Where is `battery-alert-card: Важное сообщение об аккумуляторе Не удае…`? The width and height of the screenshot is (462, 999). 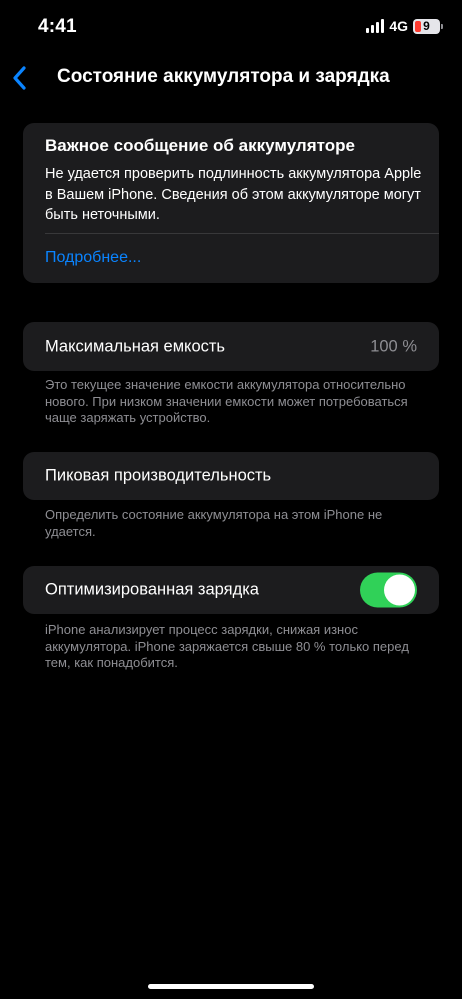
battery-alert-card: Важное сообщение об аккумуляторе Не удае… is located at coordinates (231, 203).